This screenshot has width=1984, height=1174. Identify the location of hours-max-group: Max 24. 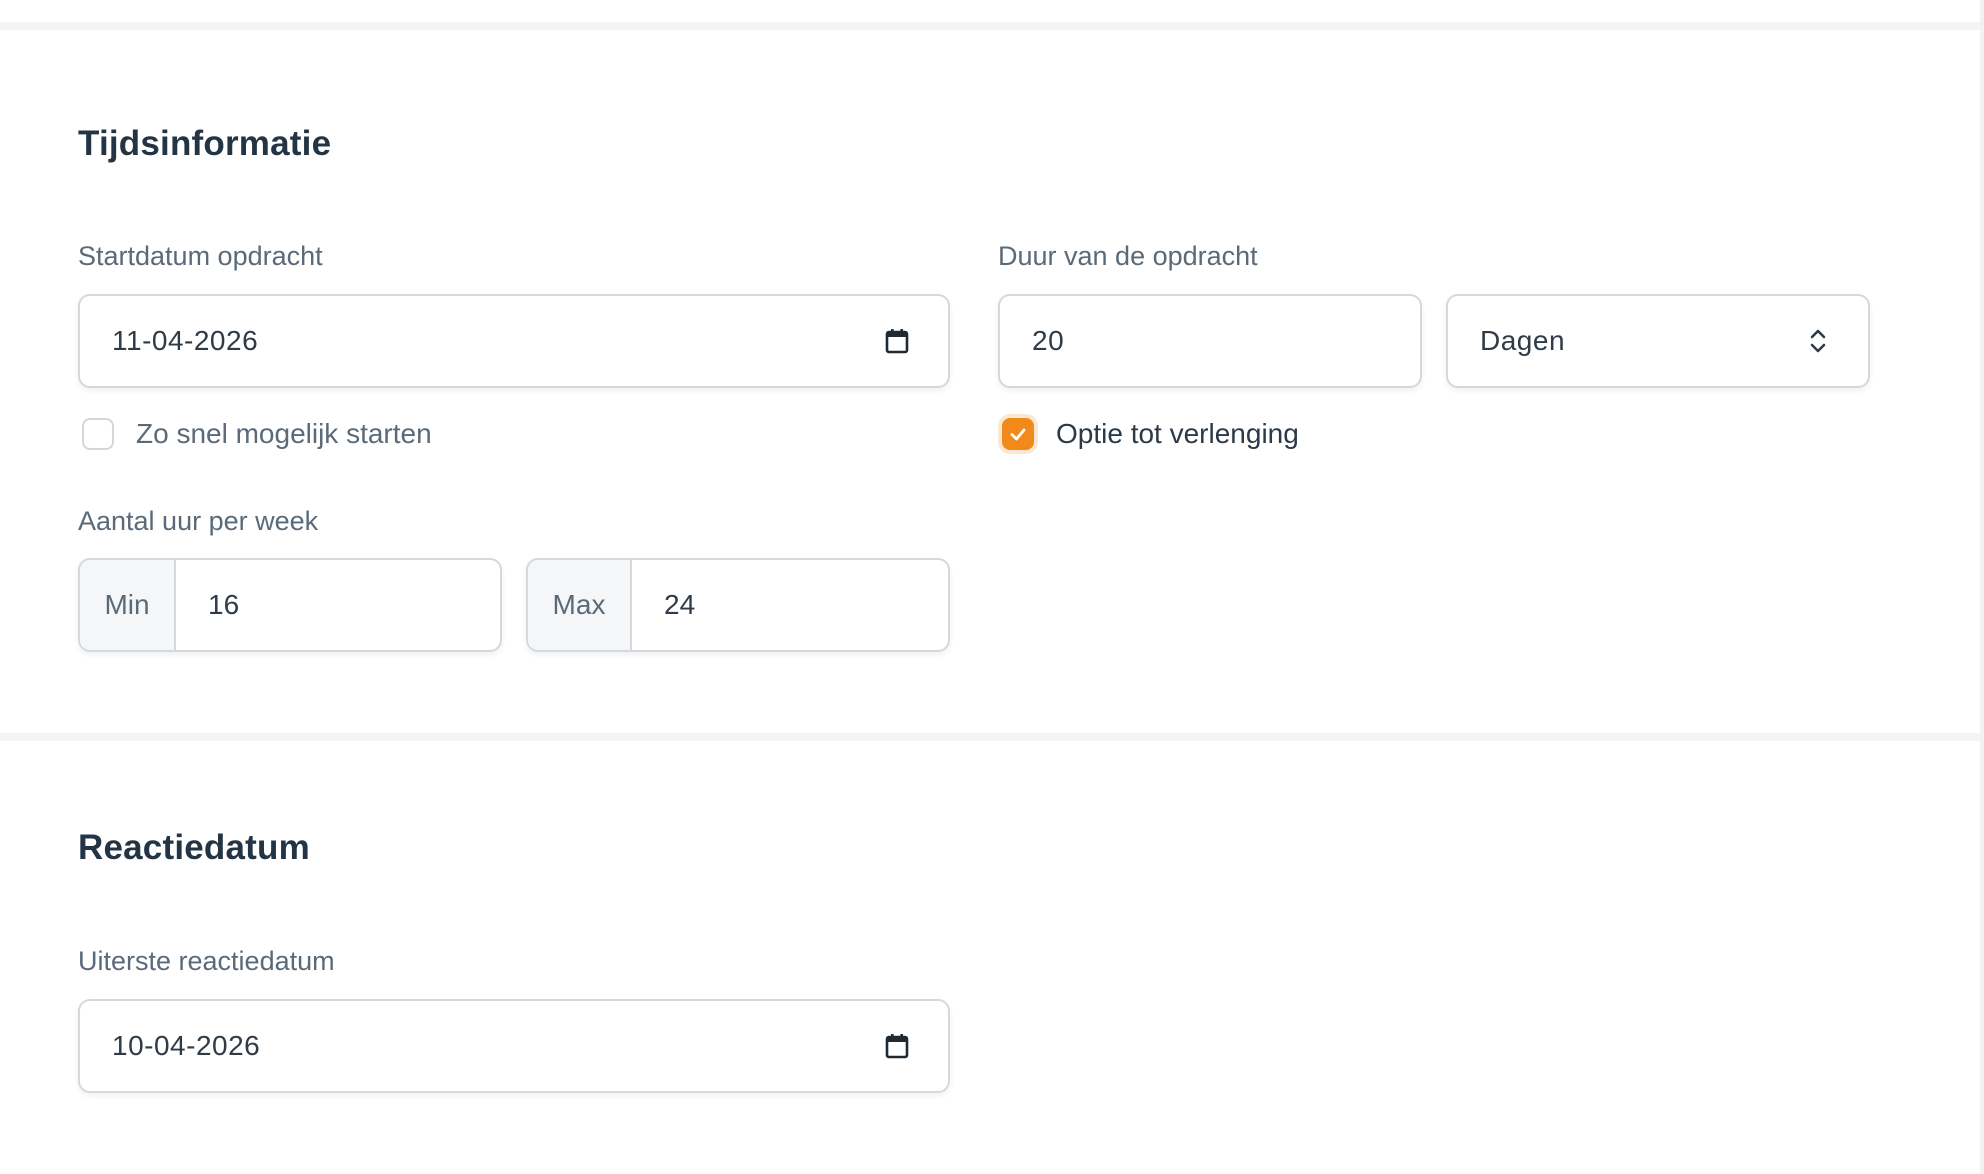
(738, 605).